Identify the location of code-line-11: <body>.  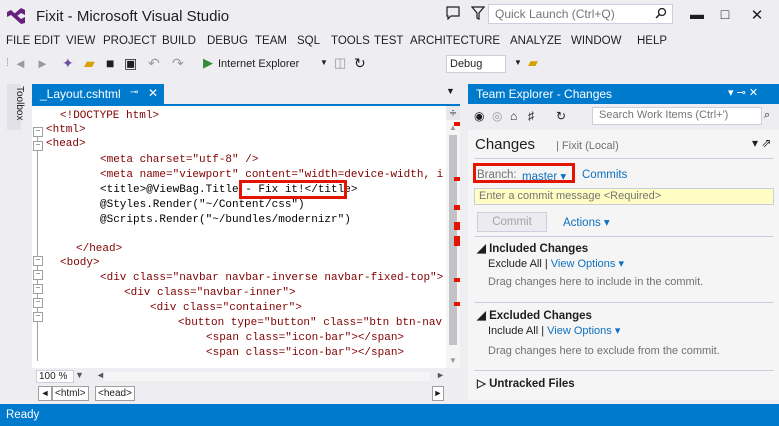
(80, 263).